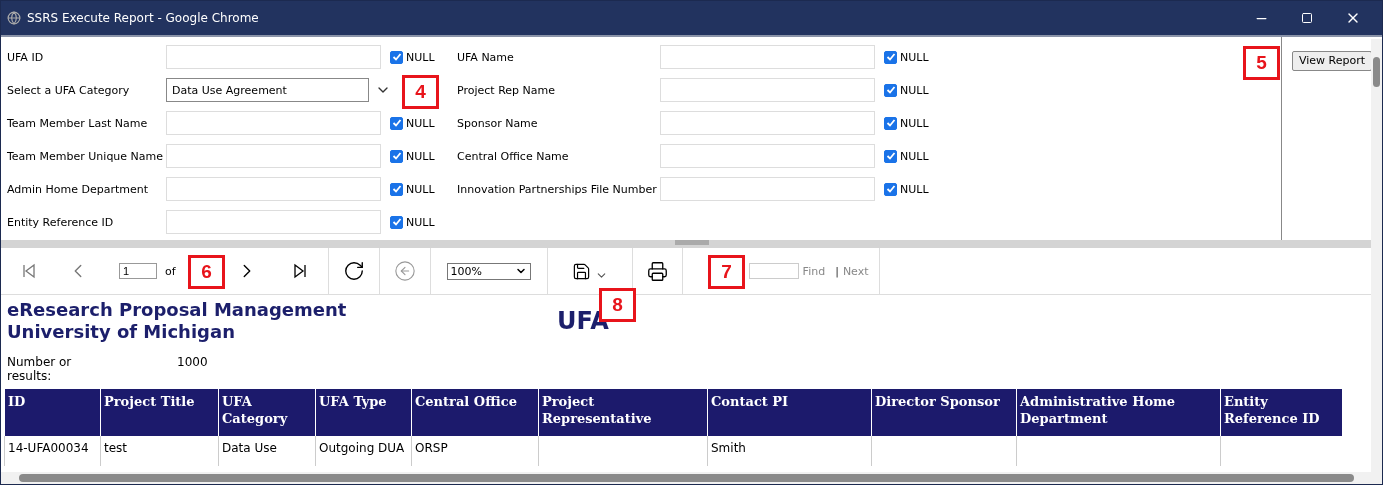  What do you see at coordinates (488, 271) in the screenshot?
I see `zoom-dropdown: 100%` at bounding box center [488, 271].